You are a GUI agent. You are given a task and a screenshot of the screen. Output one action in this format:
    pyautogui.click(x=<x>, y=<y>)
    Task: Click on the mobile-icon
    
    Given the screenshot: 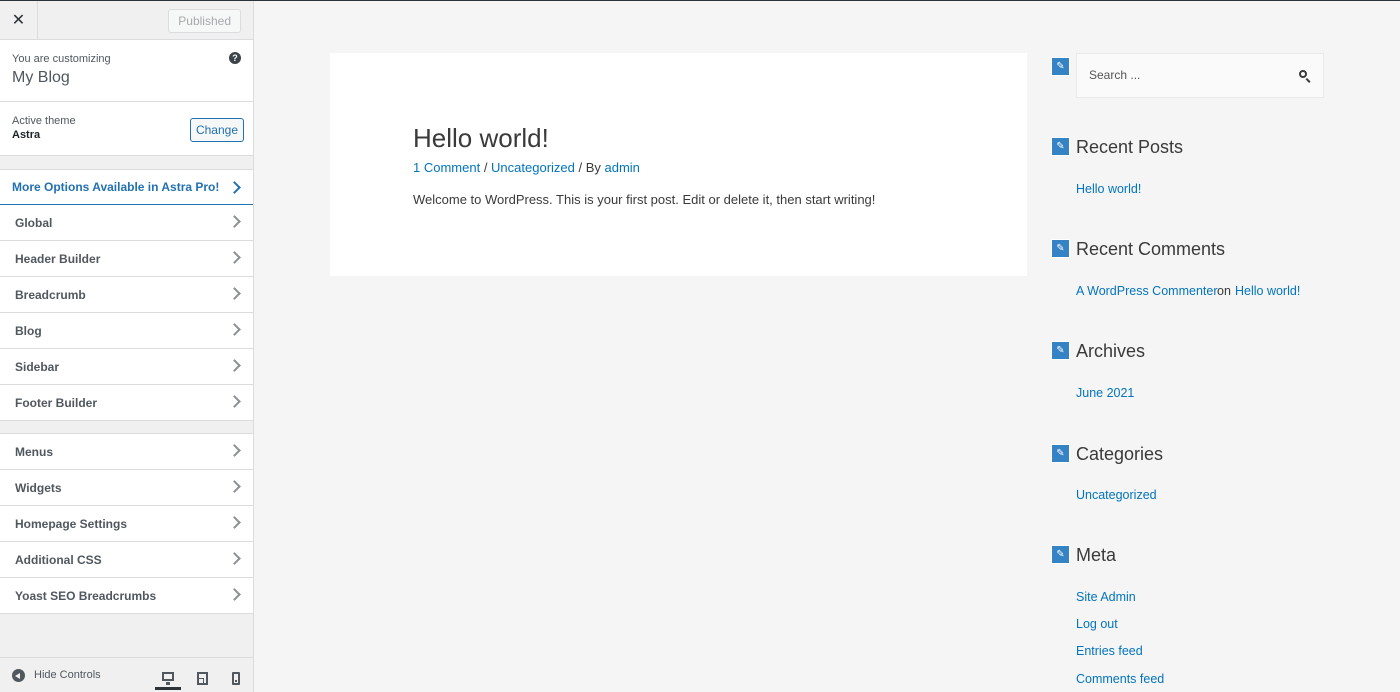 What is the action you would take?
    pyautogui.click(x=236, y=678)
    